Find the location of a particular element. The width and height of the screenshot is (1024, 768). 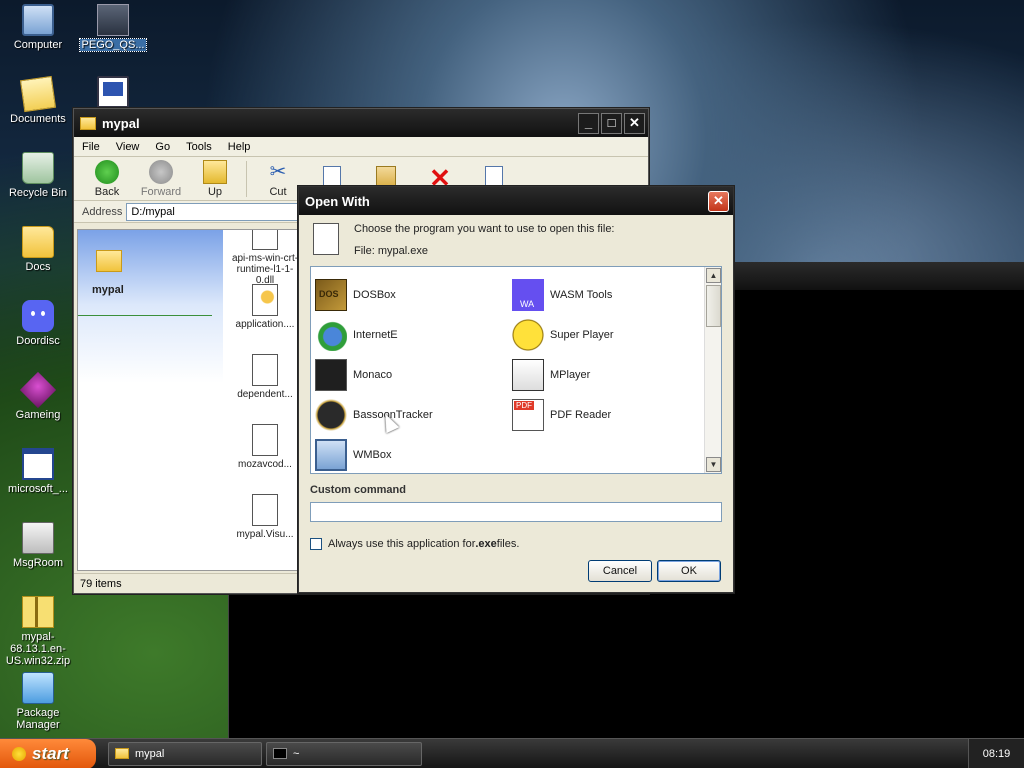

desktop-icon-documents: Documents is located at coordinates (38, 100).